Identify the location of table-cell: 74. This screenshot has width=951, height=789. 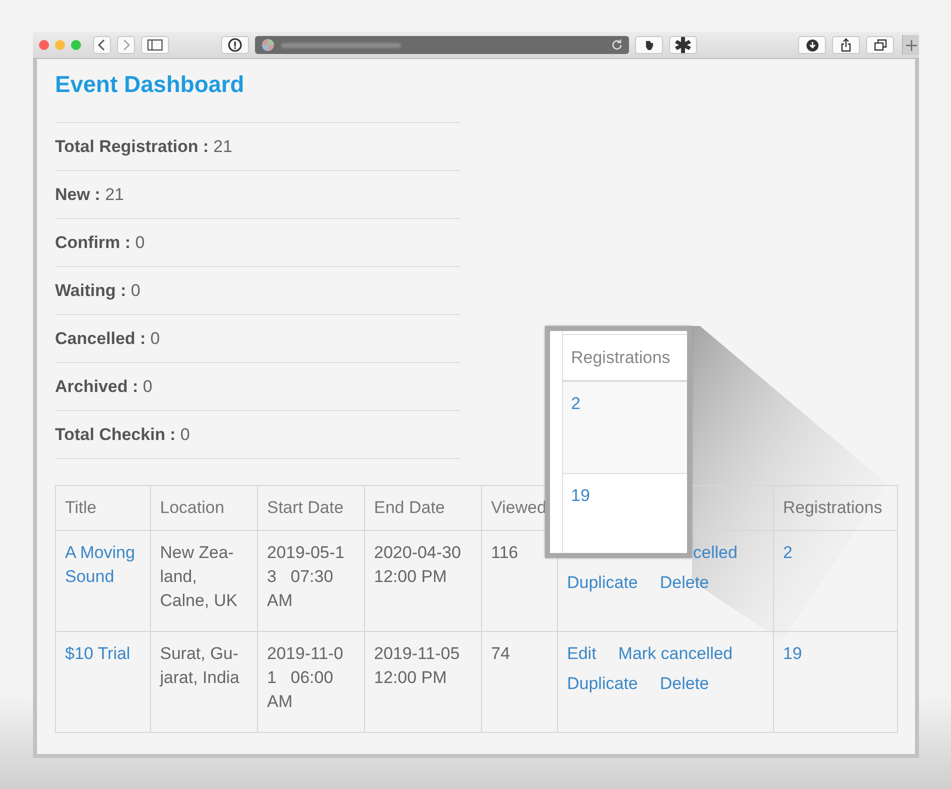
(520, 682).